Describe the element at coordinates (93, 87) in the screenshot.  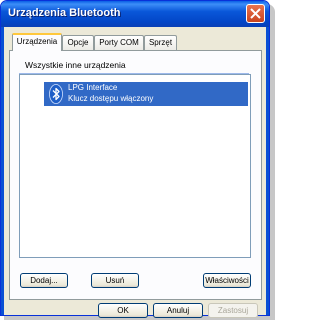
I see `device-name: LPG Interface` at that location.